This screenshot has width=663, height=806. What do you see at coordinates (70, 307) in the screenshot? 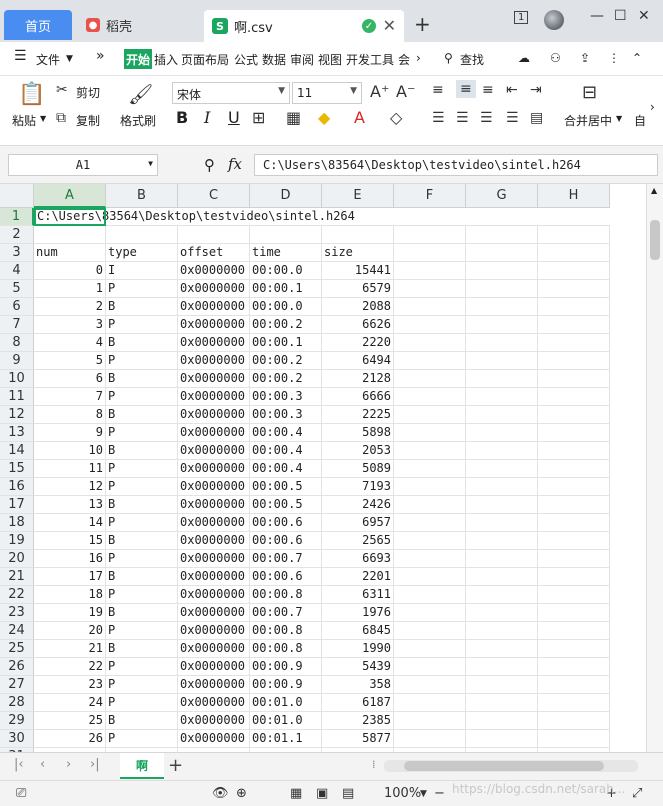
I see `table-cell: 2` at bounding box center [70, 307].